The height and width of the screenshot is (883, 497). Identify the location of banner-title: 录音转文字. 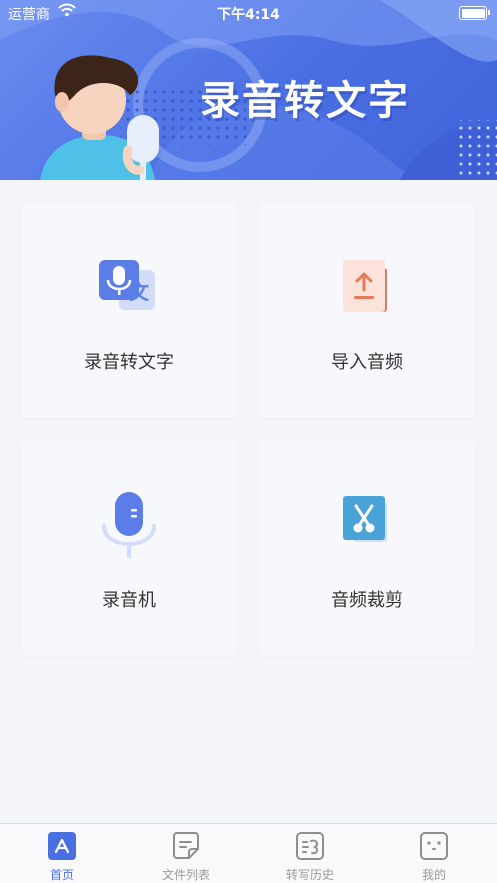
(305, 101).